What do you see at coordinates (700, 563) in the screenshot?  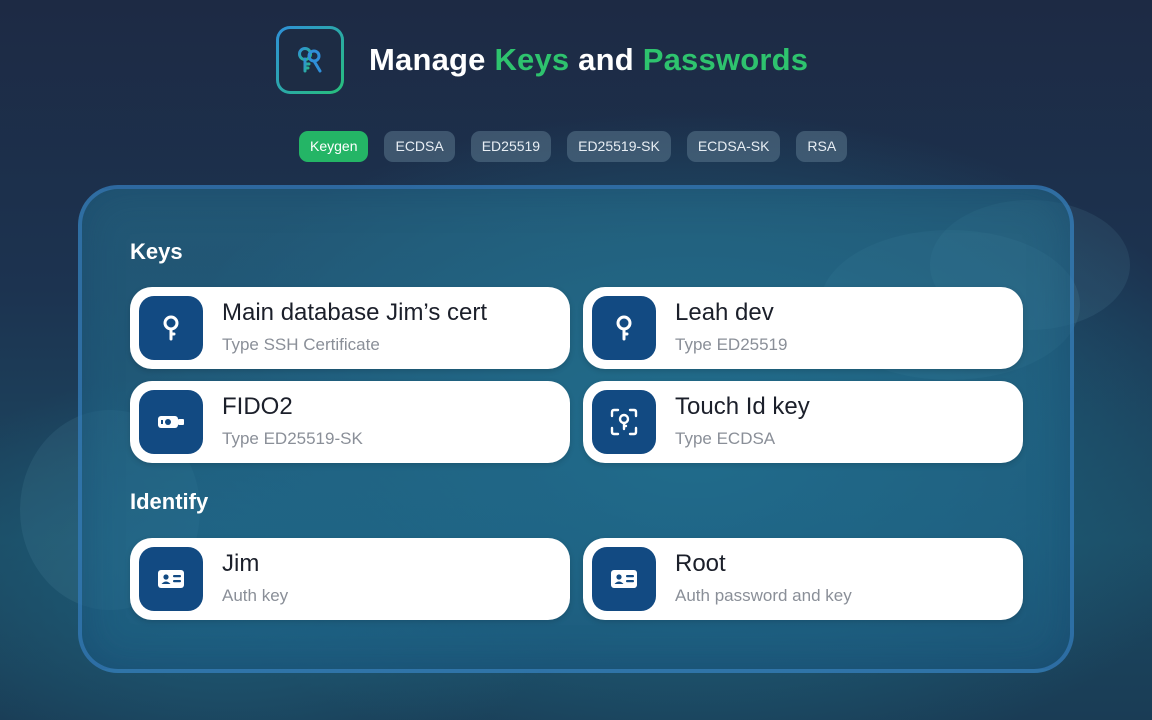 I see `identity-name: Root` at bounding box center [700, 563].